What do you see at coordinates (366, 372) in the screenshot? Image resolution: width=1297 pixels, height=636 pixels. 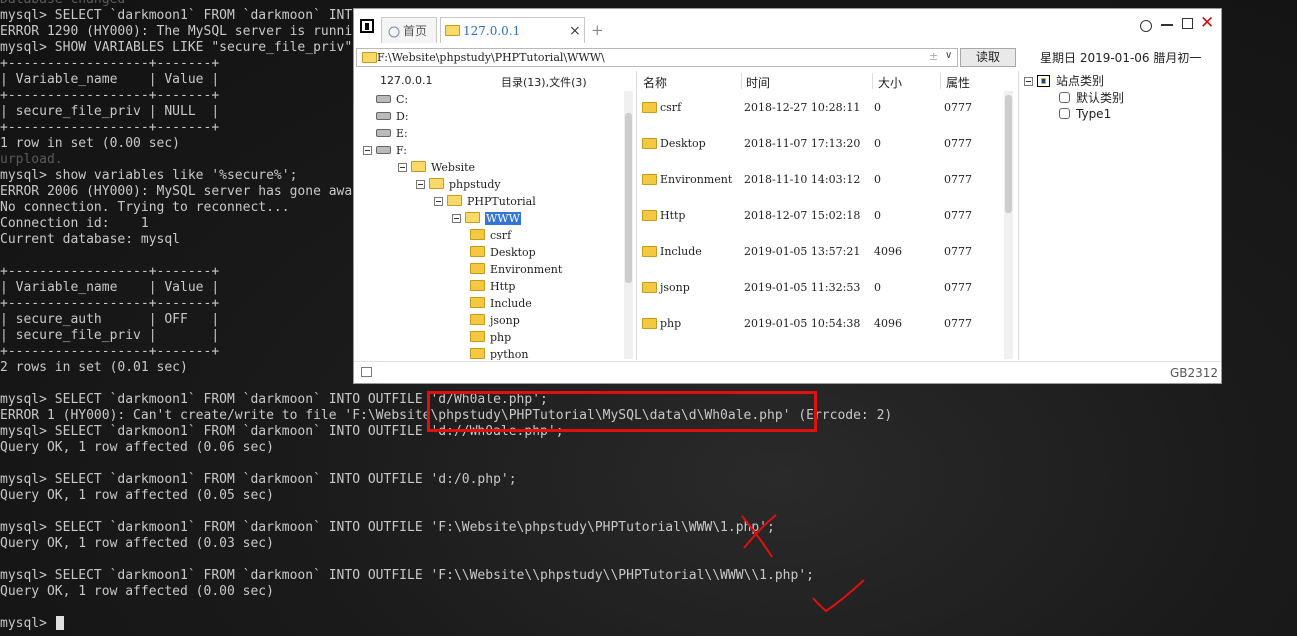 I see `status-window-icon` at bounding box center [366, 372].